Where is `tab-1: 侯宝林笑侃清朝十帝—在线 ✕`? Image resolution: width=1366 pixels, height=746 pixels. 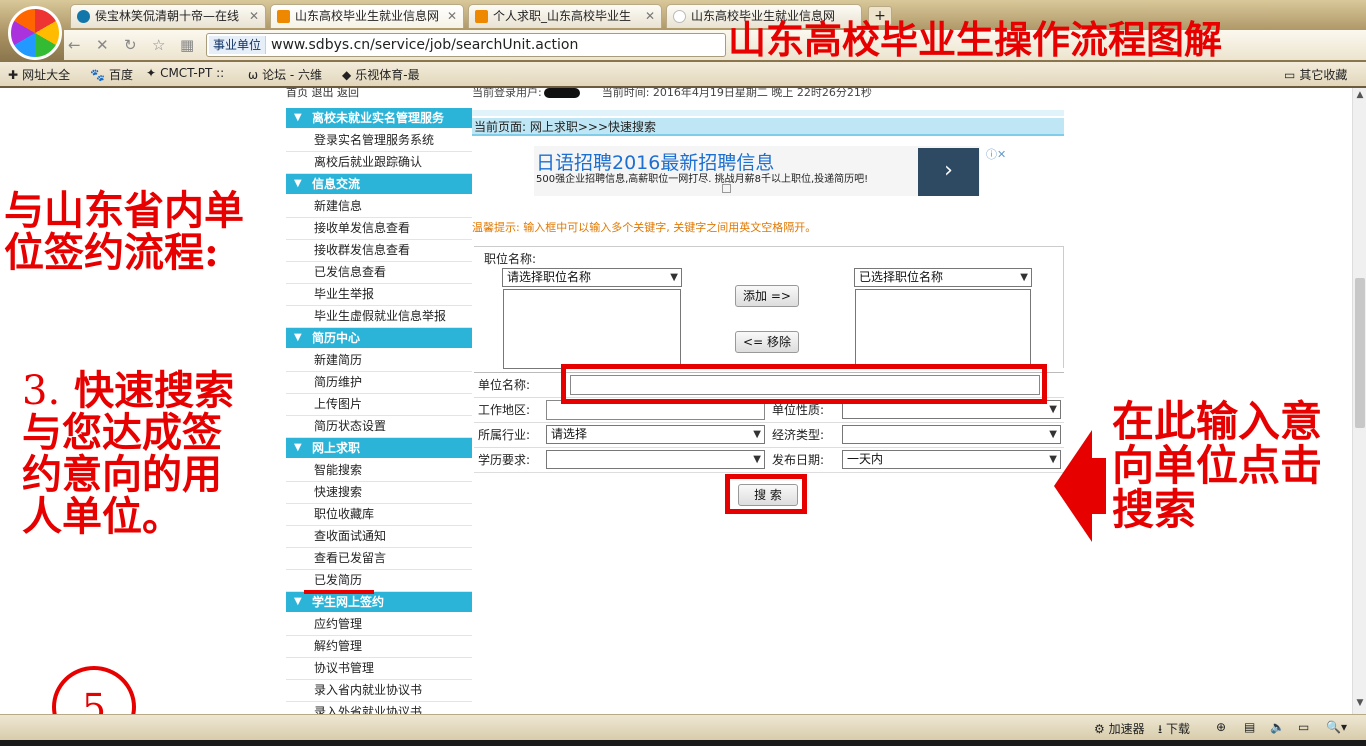
tab-1: 侯宝林笑侃清朝十帝—在线 ✕ is located at coordinates (168, 16).